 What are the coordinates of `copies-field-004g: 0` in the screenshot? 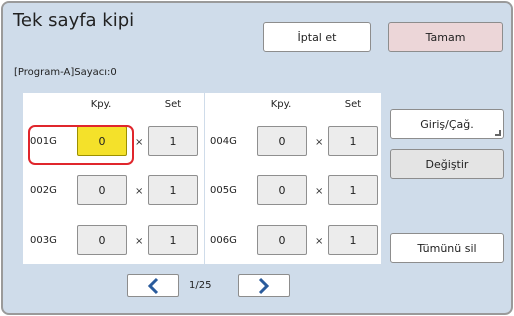 It's located at (282, 141).